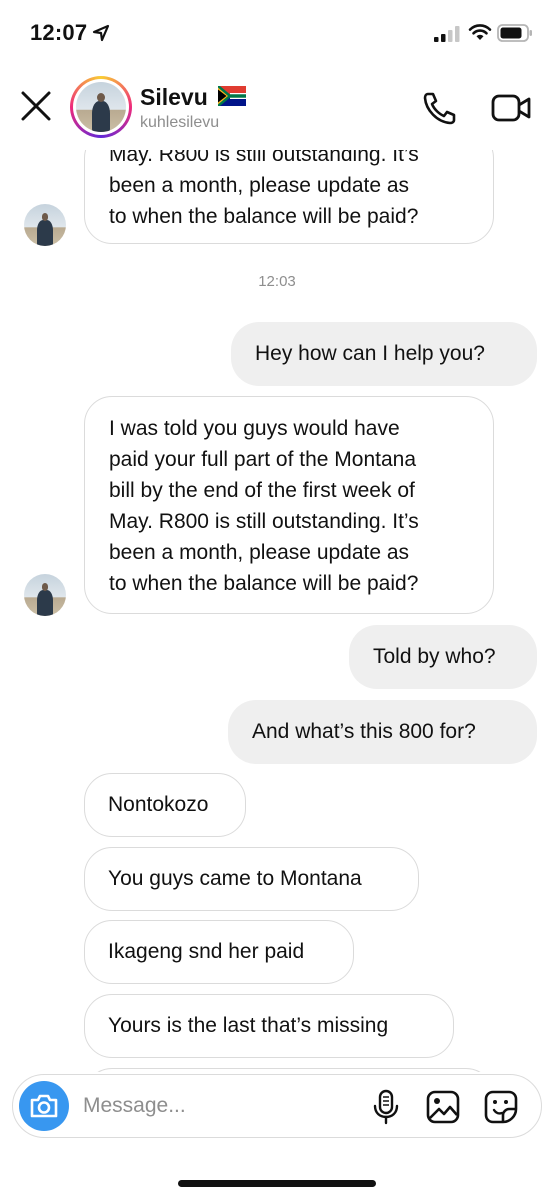 The width and height of the screenshot is (554, 1200). I want to click on message-line: Nontokozo, so click(158, 804).